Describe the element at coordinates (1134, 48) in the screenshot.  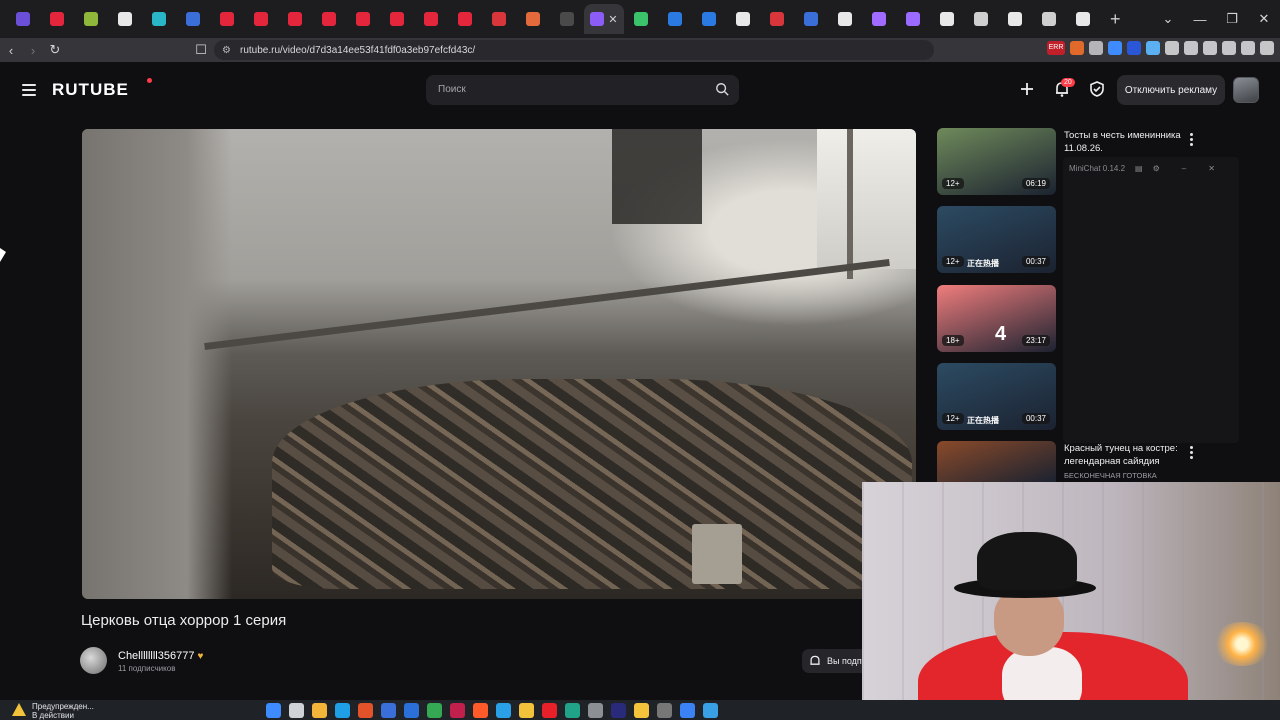
I see `ext-blue-icon` at that location.